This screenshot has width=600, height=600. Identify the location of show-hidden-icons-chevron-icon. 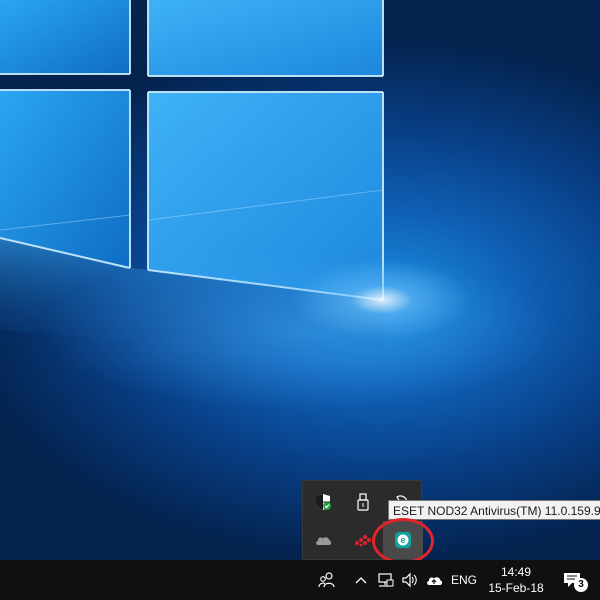
(361, 580).